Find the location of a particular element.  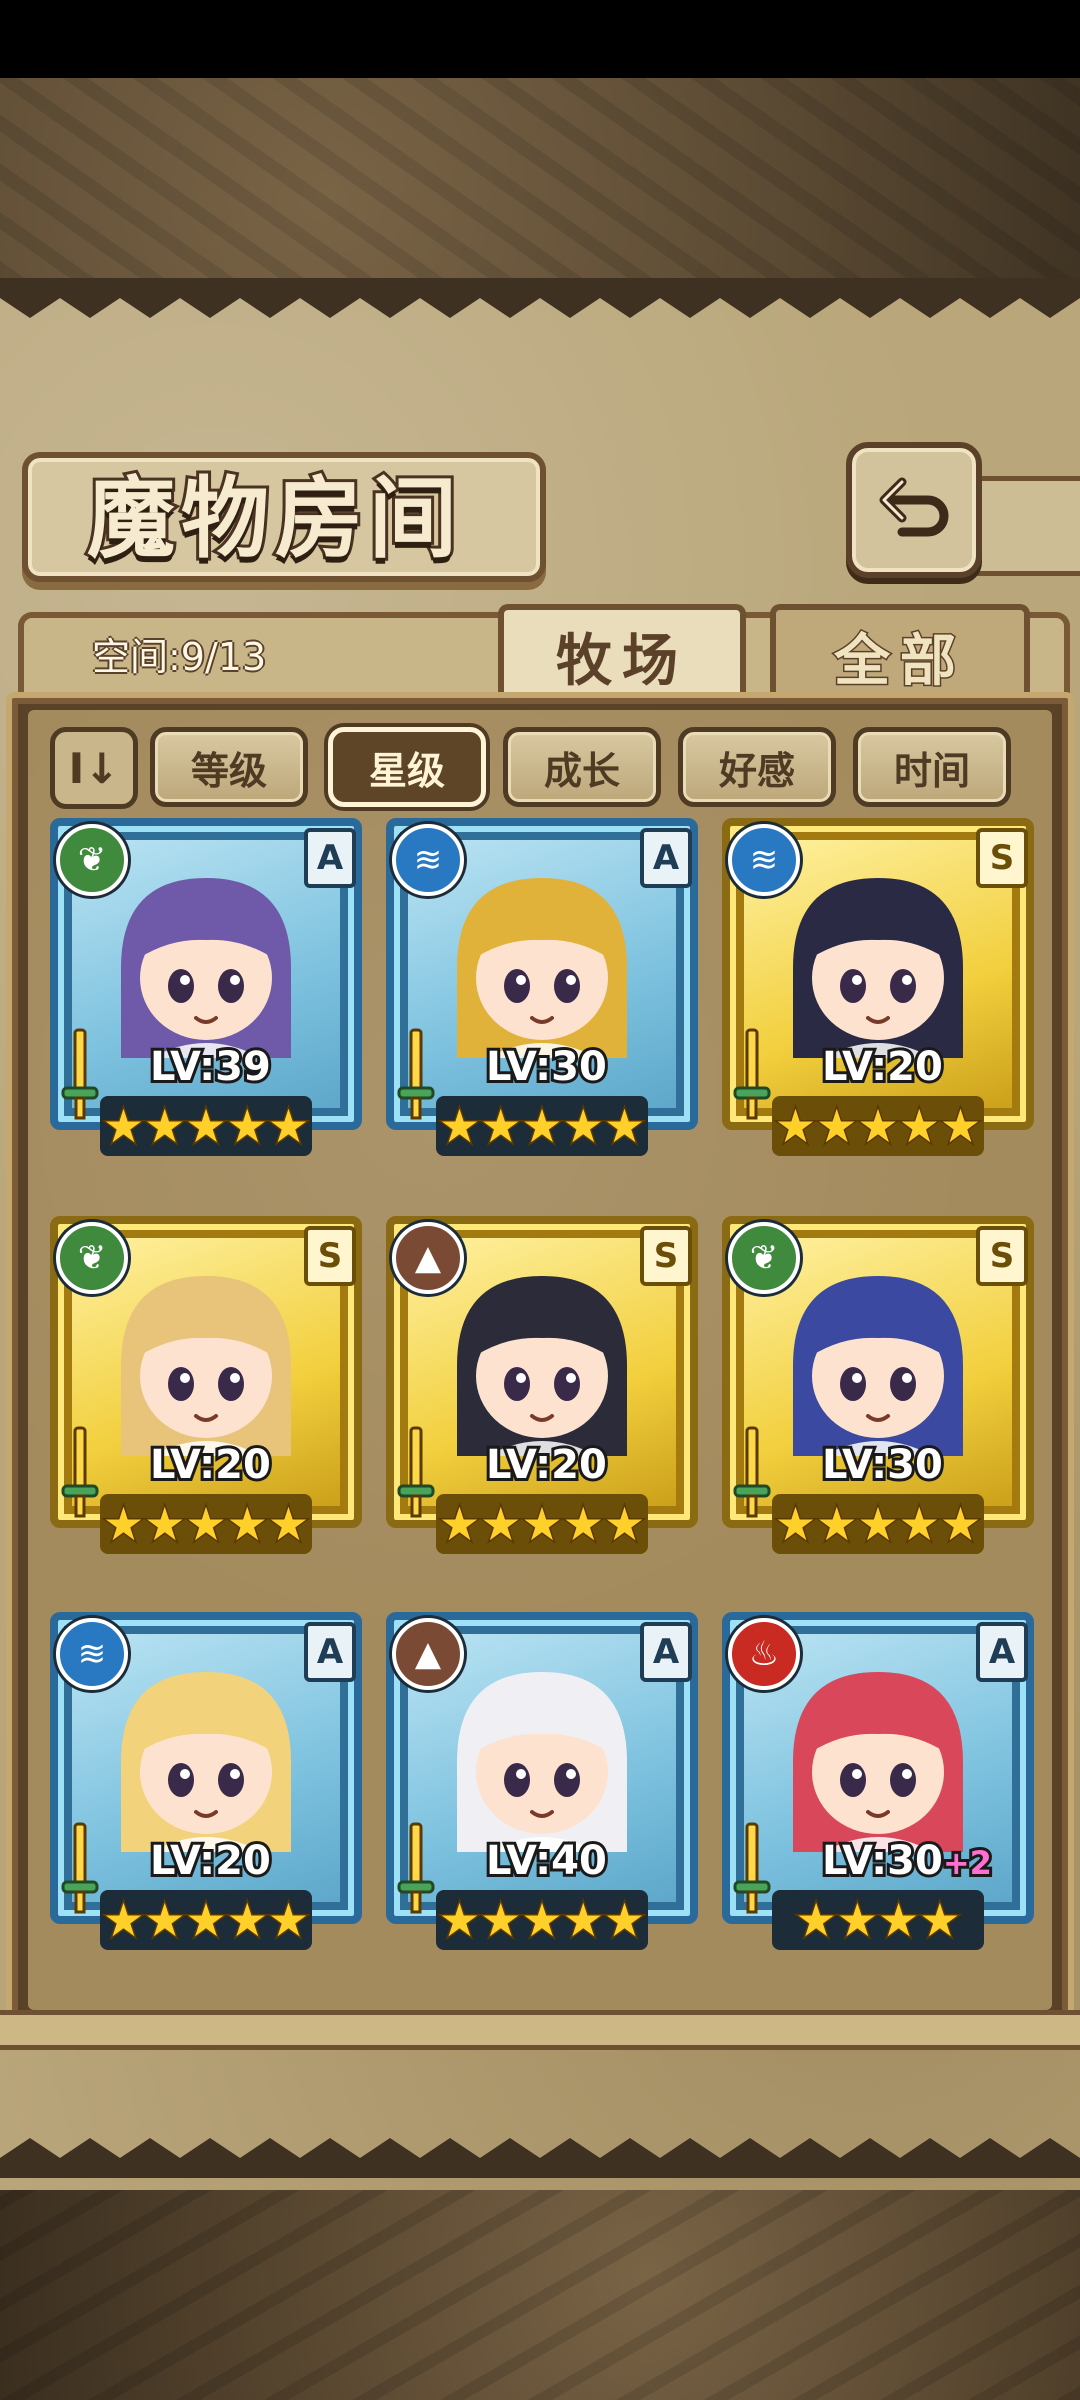

filter-affection-button: 好感 is located at coordinates (757, 767).